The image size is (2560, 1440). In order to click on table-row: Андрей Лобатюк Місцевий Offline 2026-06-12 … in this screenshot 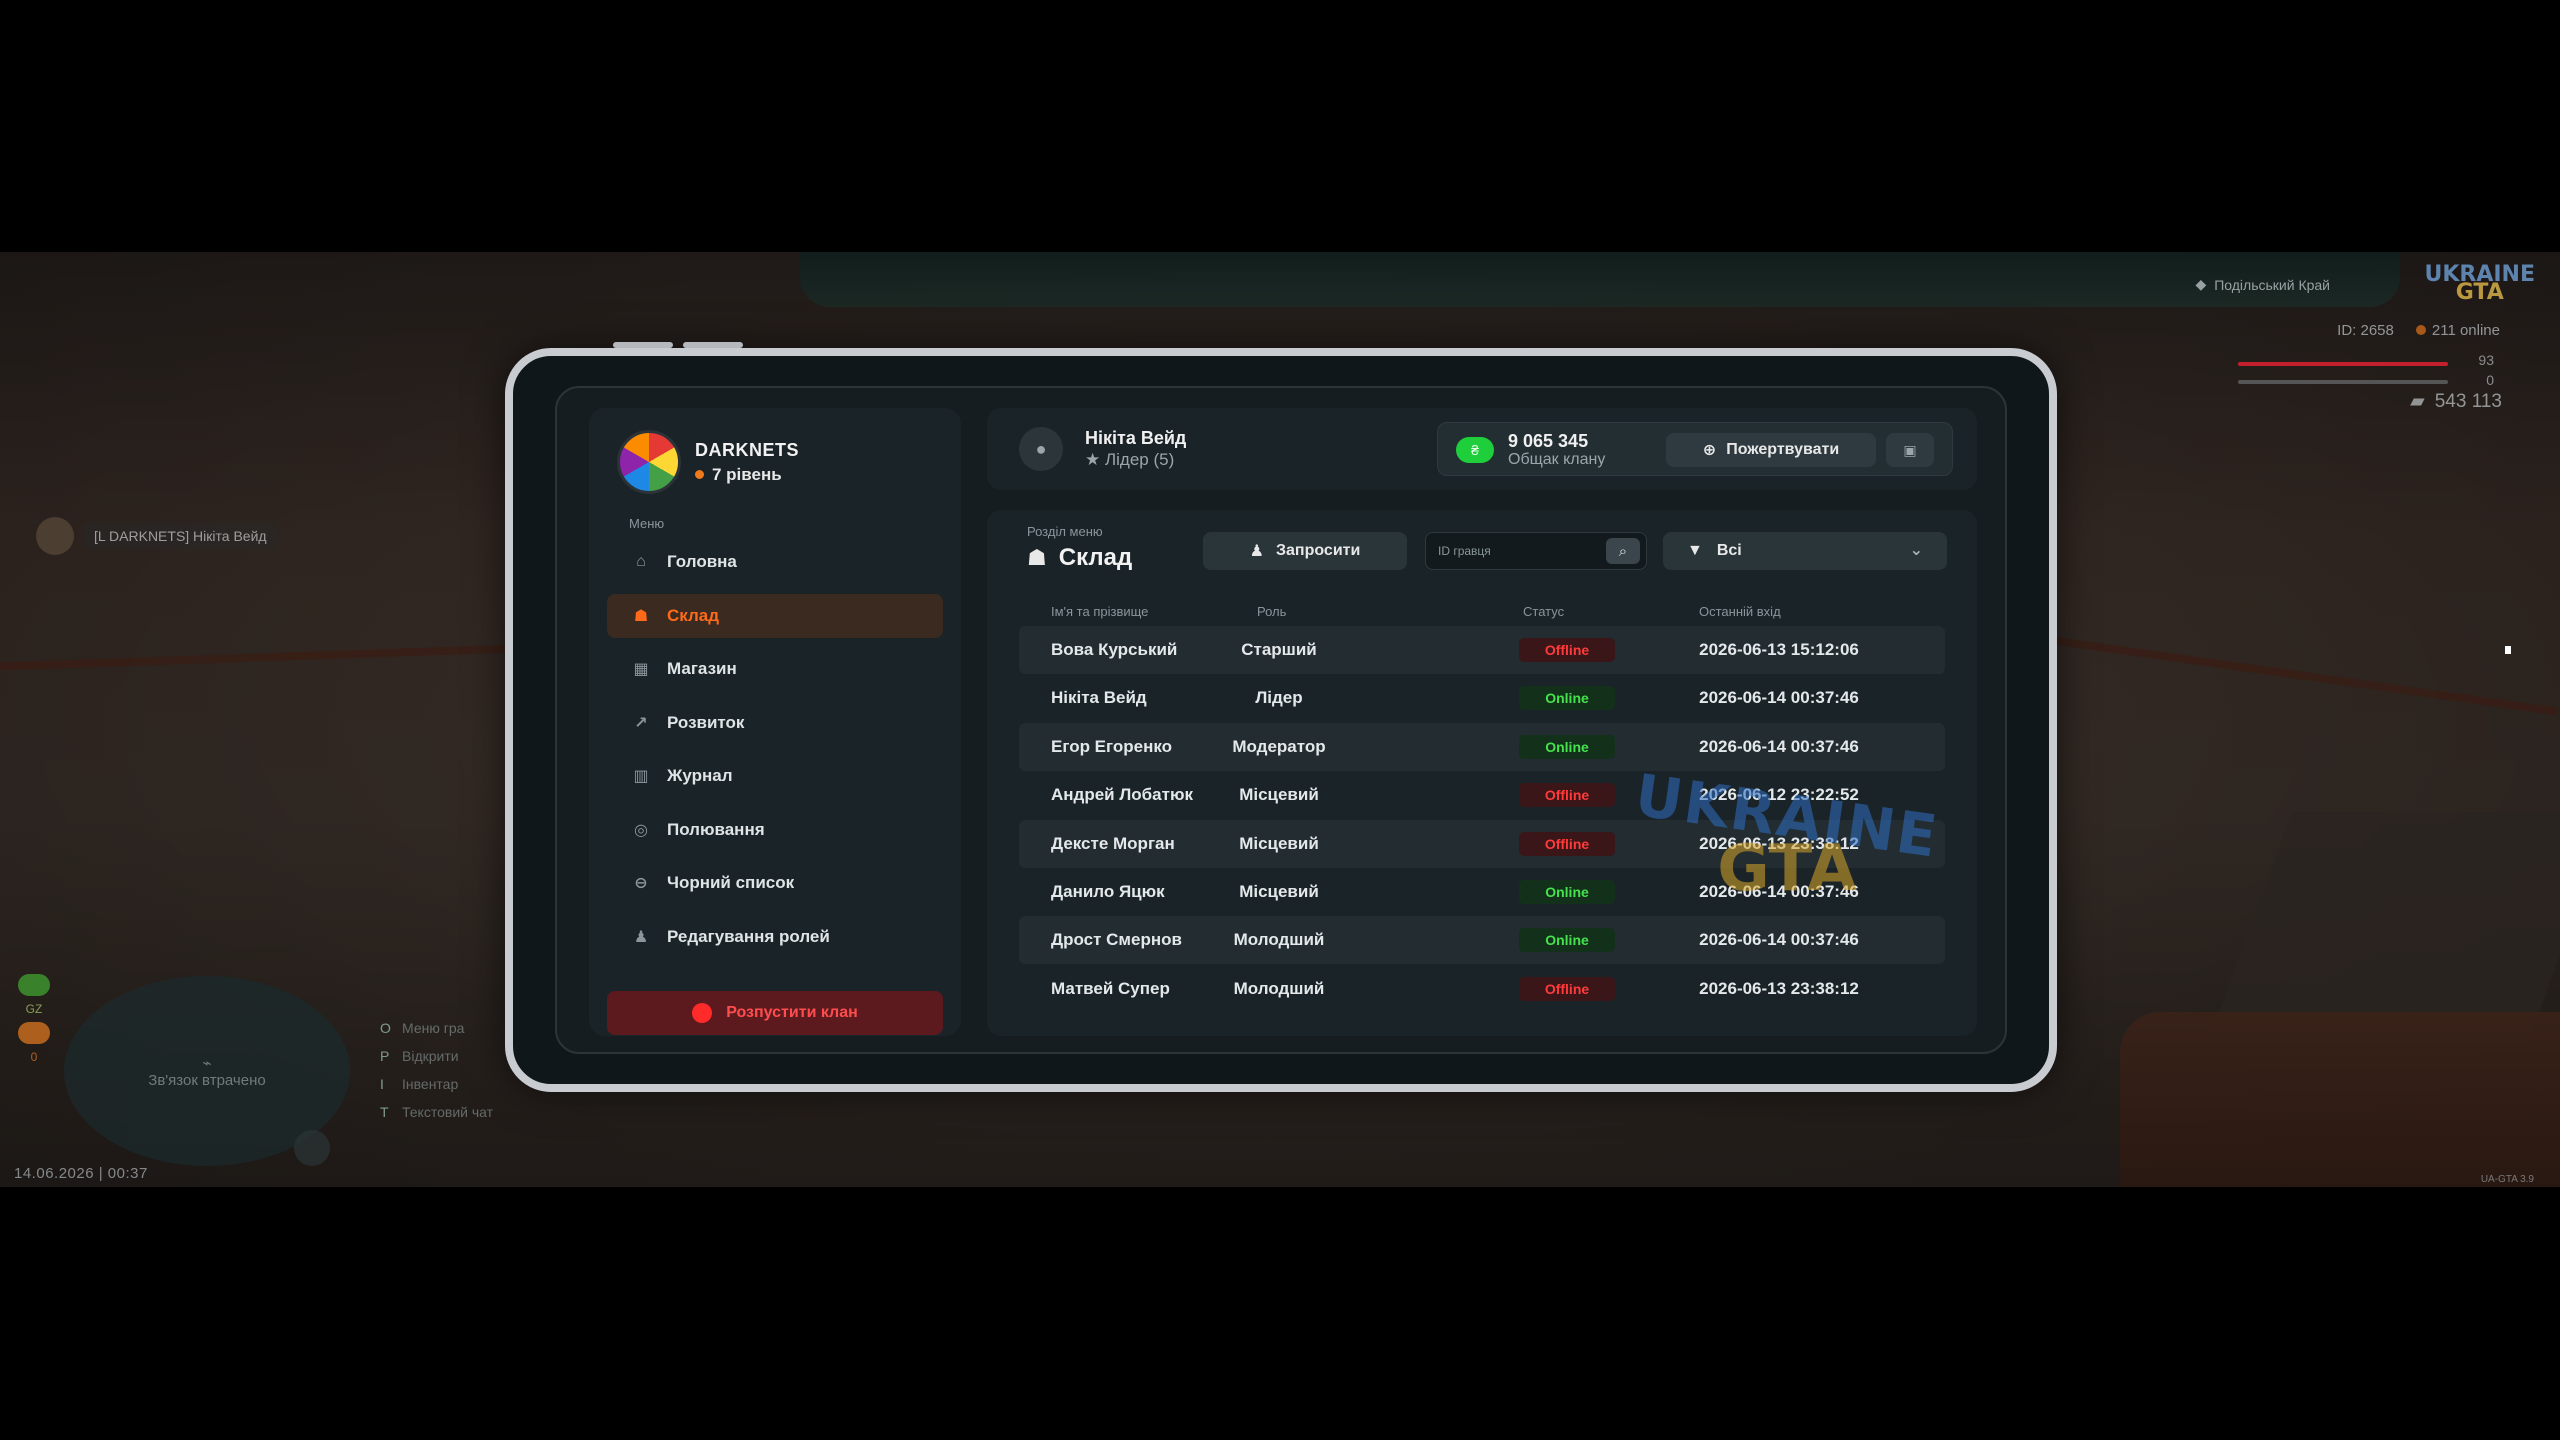, I will do `click(1482, 795)`.